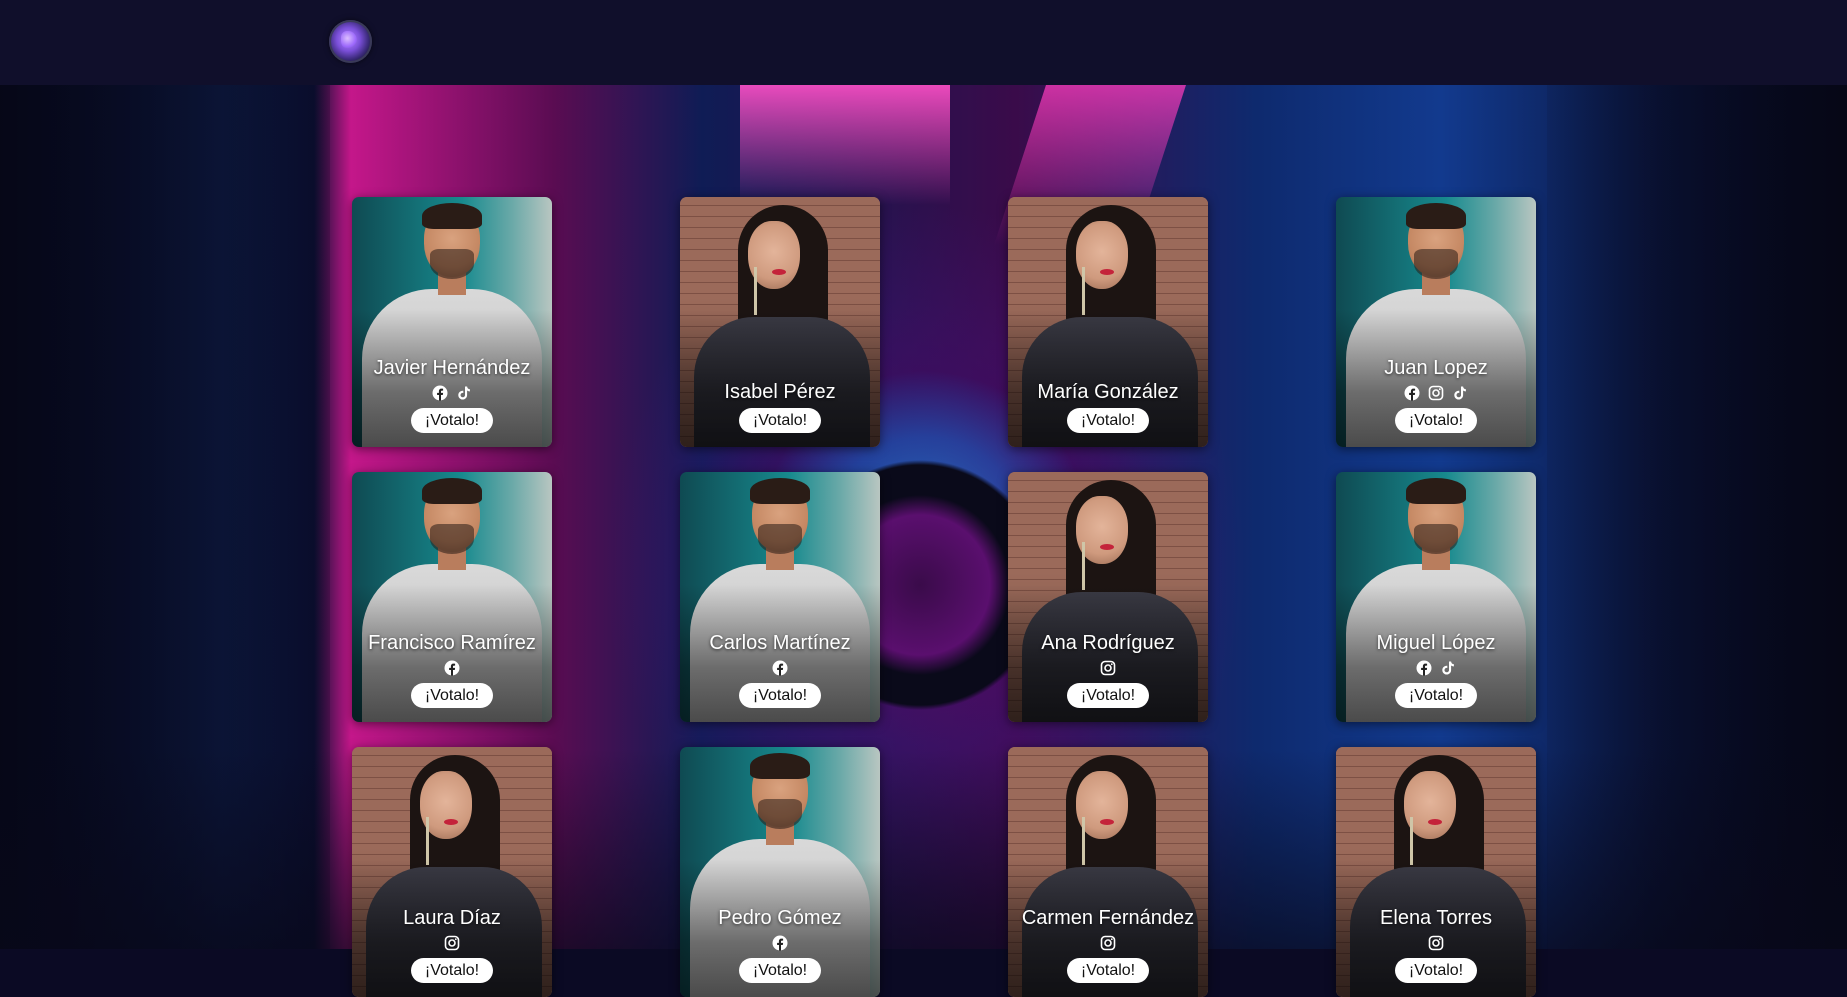 This screenshot has height=997, width=1847. I want to click on contestant-info: Carlos Martínez ¡Votalo!, so click(780, 670).